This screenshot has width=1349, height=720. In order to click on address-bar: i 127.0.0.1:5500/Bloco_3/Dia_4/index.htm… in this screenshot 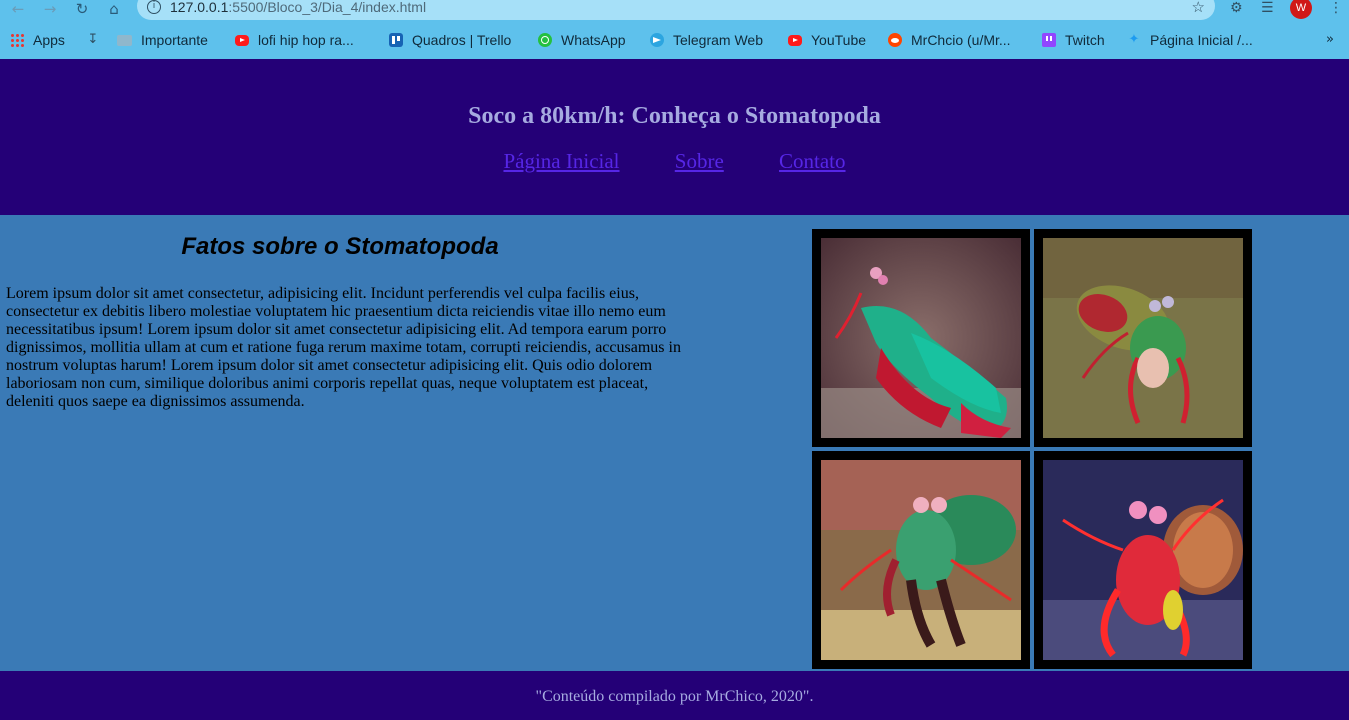, I will do `click(676, 10)`.